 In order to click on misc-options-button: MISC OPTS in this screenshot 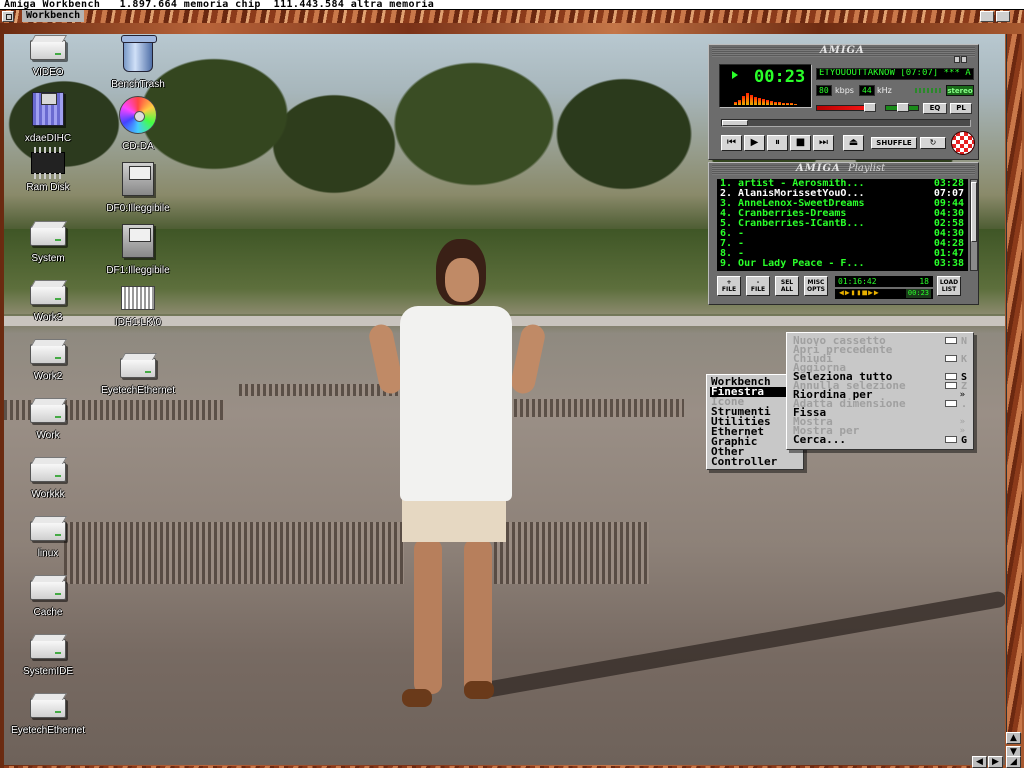, I will do `click(816, 286)`.